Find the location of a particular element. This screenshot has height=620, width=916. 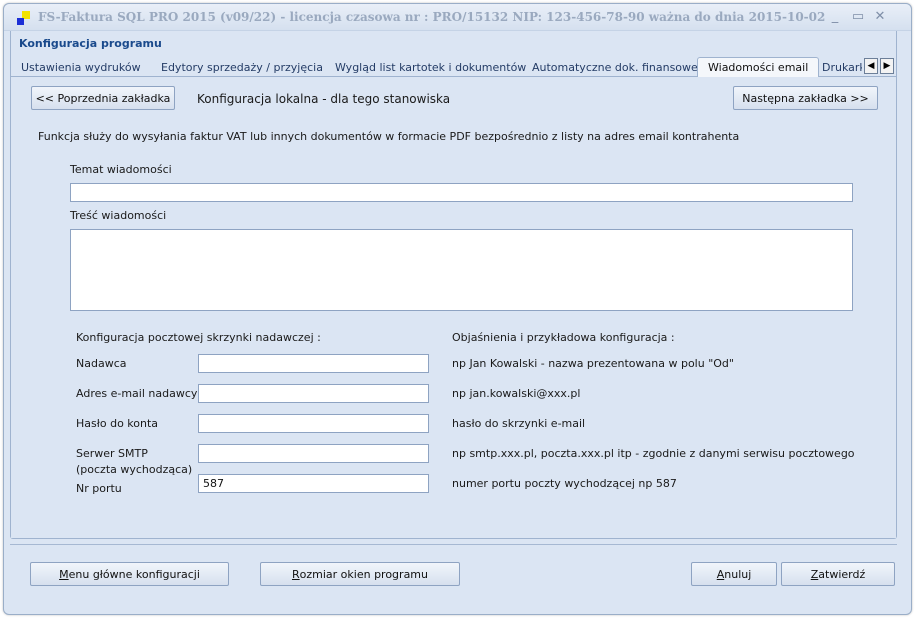

prev-tab-button: << Poprzednia zakładka is located at coordinates (103, 98).